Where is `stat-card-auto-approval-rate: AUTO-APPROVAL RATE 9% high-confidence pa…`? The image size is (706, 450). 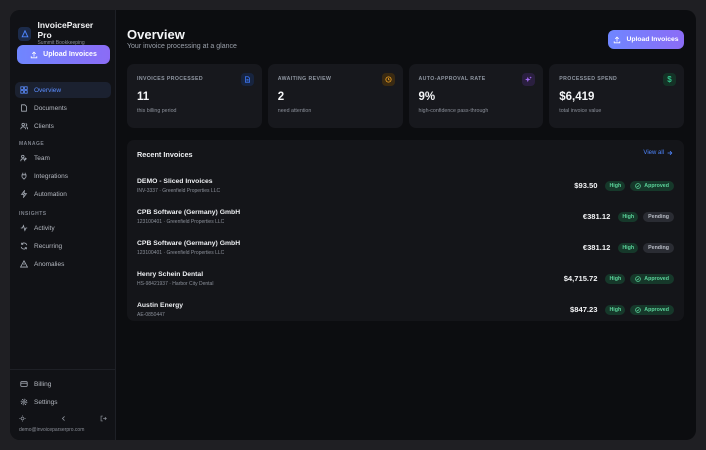
stat-card-auto-approval-rate: AUTO-APPROVAL RATE 9% high-confidence pa… is located at coordinates (476, 96).